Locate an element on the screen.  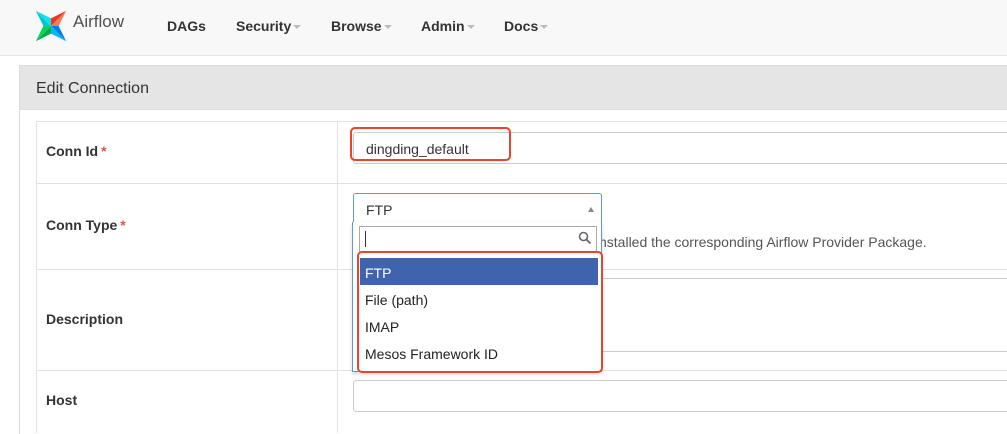
nav-docs-label: Docs is located at coordinates (521, 26).